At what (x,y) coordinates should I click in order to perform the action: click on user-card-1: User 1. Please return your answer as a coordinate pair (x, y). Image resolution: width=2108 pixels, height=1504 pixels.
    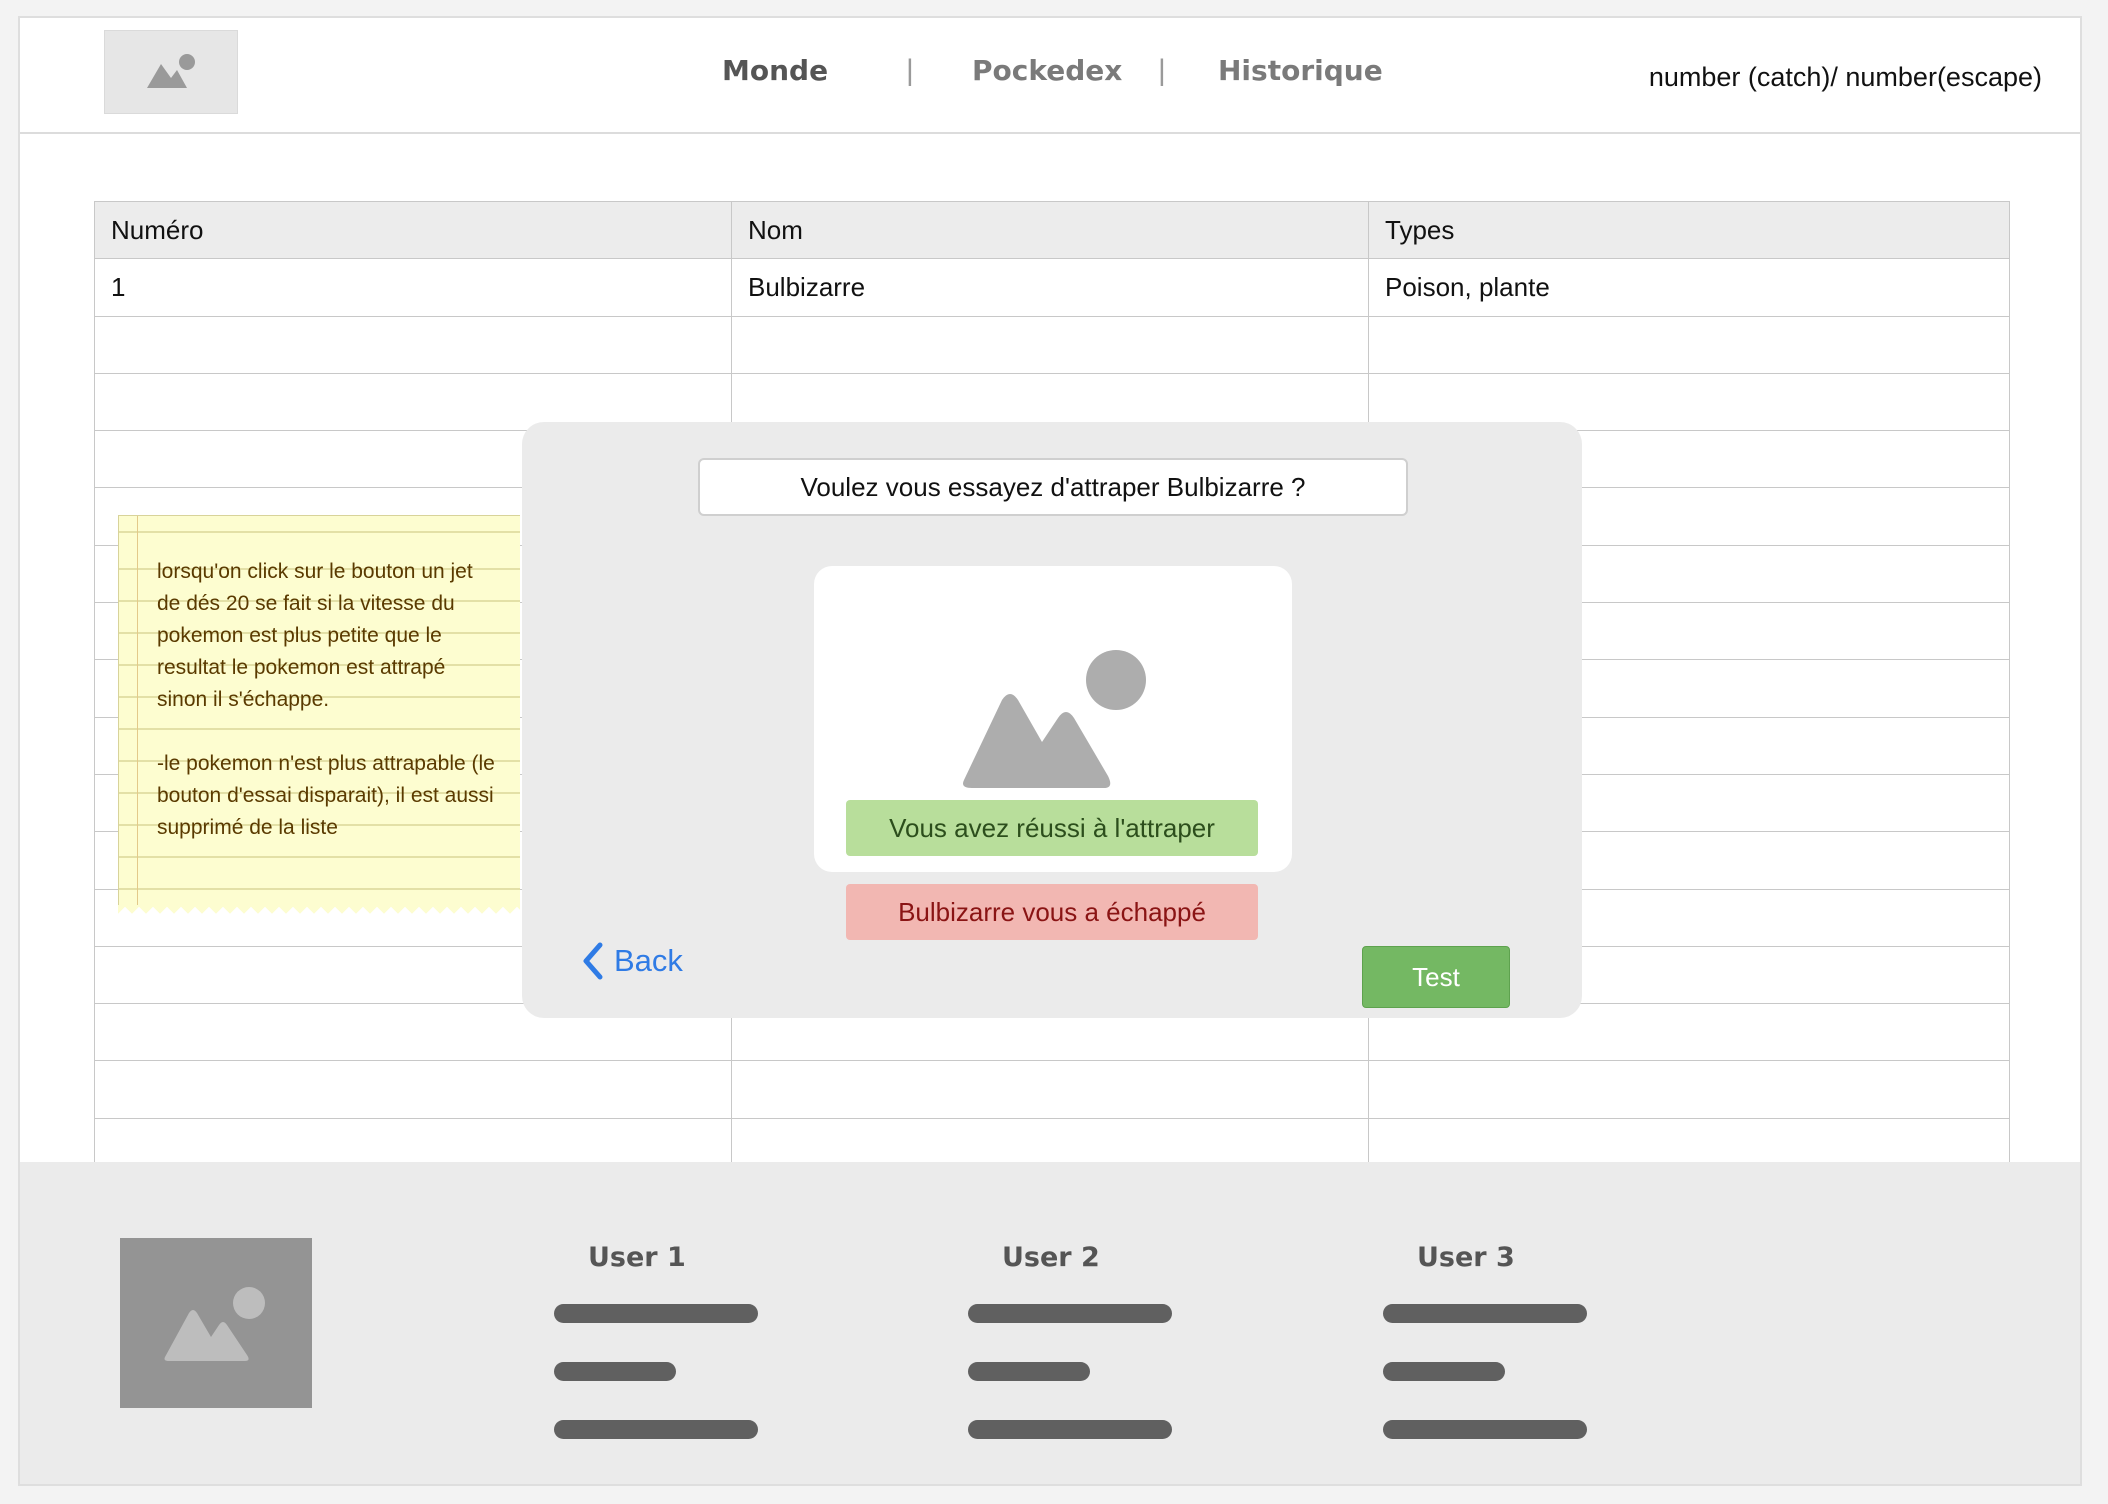
    Looking at the image, I should click on (664, 1340).